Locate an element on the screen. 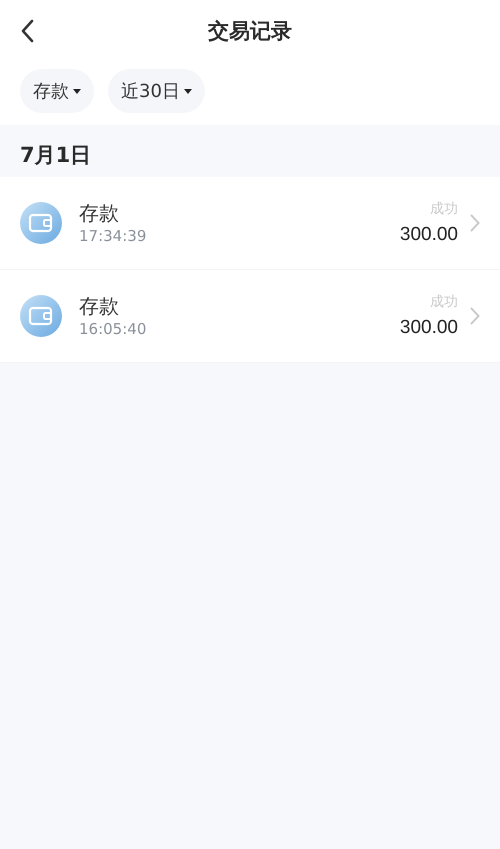  filter-dropdown: 存款 is located at coordinates (57, 91).